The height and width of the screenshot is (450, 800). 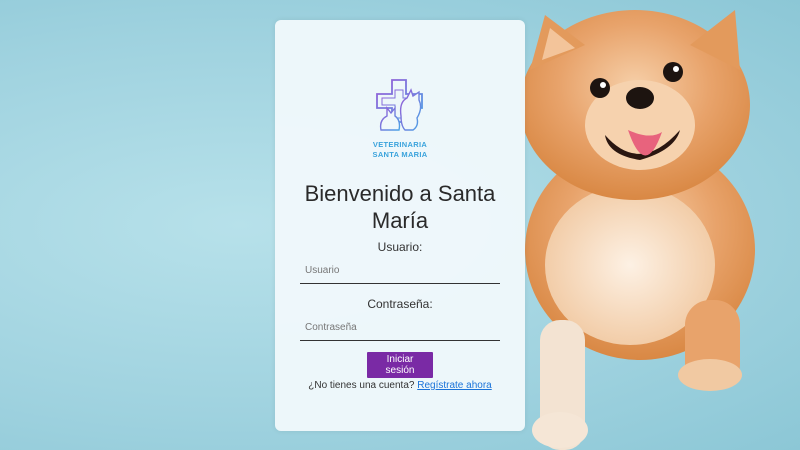 What do you see at coordinates (454, 385) in the screenshot?
I see `register-link: Regístrate ahora` at bounding box center [454, 385].